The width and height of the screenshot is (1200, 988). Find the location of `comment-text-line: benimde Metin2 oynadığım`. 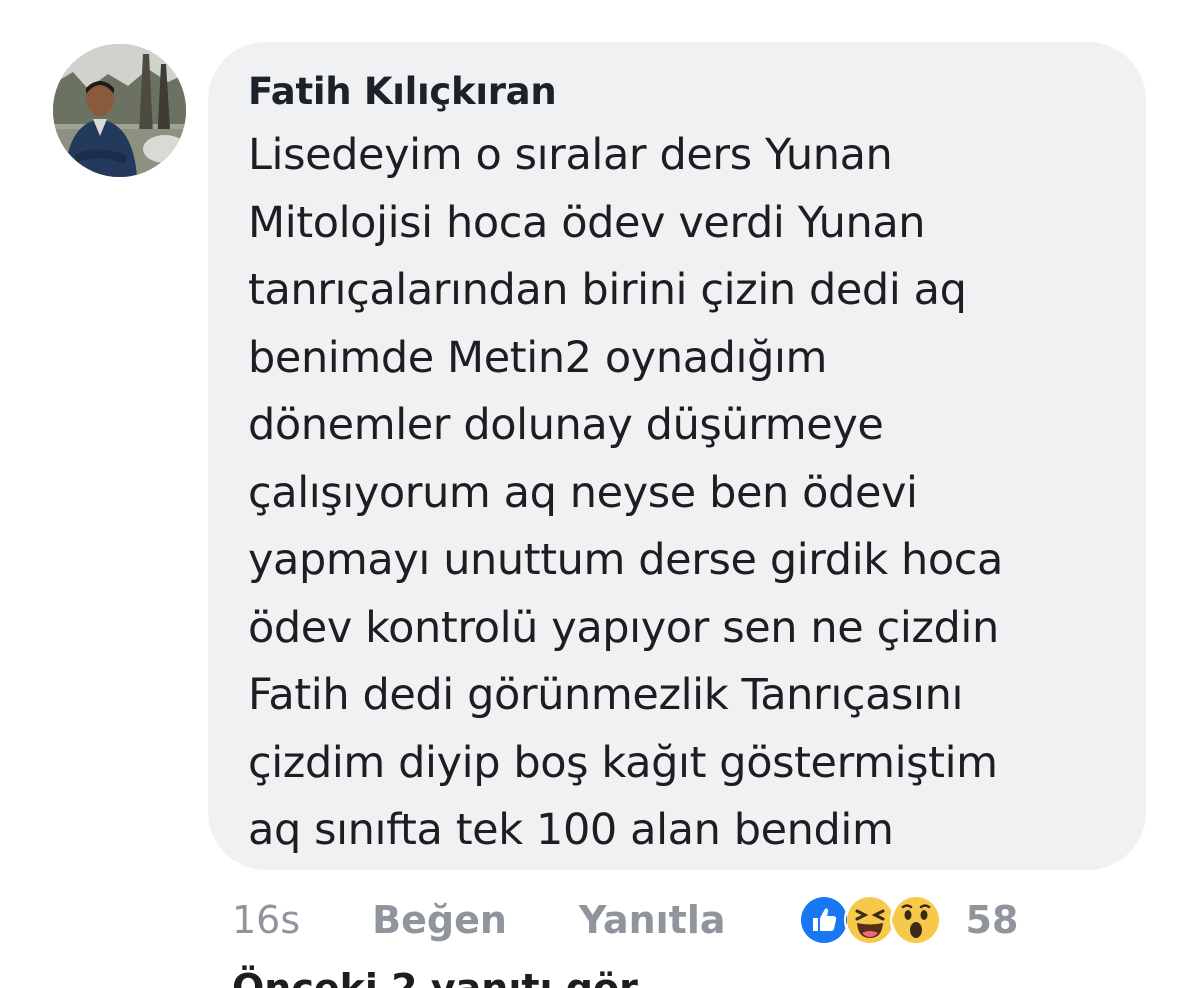

comment-text-line: benimde Metin2 oynadığım is located at coordinates (538, 357).